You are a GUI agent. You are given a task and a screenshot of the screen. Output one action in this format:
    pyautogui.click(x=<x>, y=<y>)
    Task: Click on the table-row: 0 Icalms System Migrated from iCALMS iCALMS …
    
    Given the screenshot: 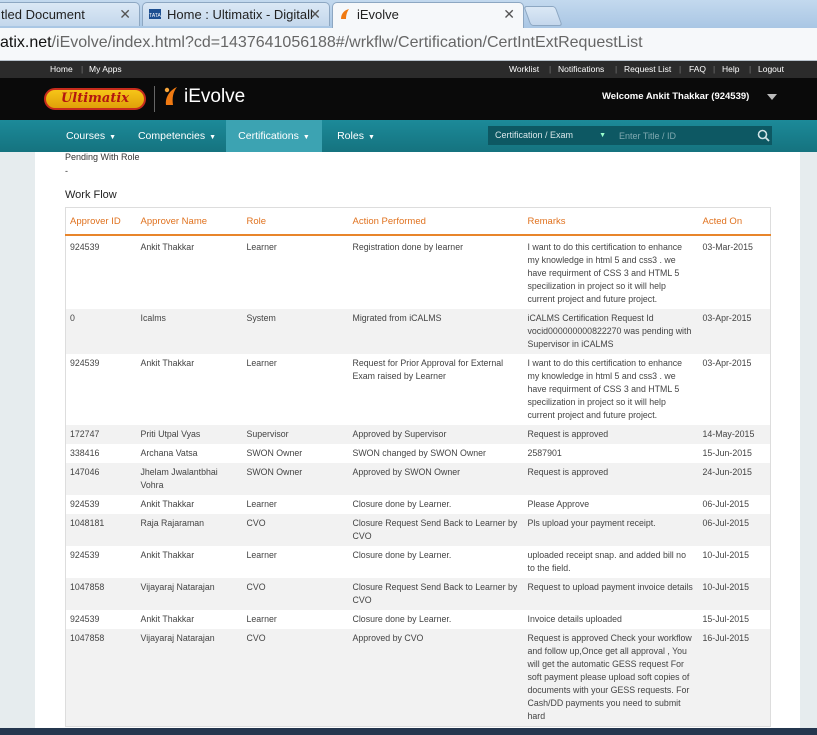 What is the action you would take?
    pyautogui.click(x=418, y=331)
    